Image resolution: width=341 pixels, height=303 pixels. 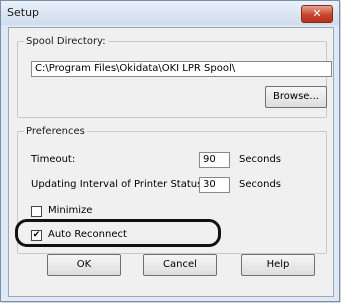 I want to click on interval-label: Updating Interval of Printer Status:, so click(x=118, y=184).